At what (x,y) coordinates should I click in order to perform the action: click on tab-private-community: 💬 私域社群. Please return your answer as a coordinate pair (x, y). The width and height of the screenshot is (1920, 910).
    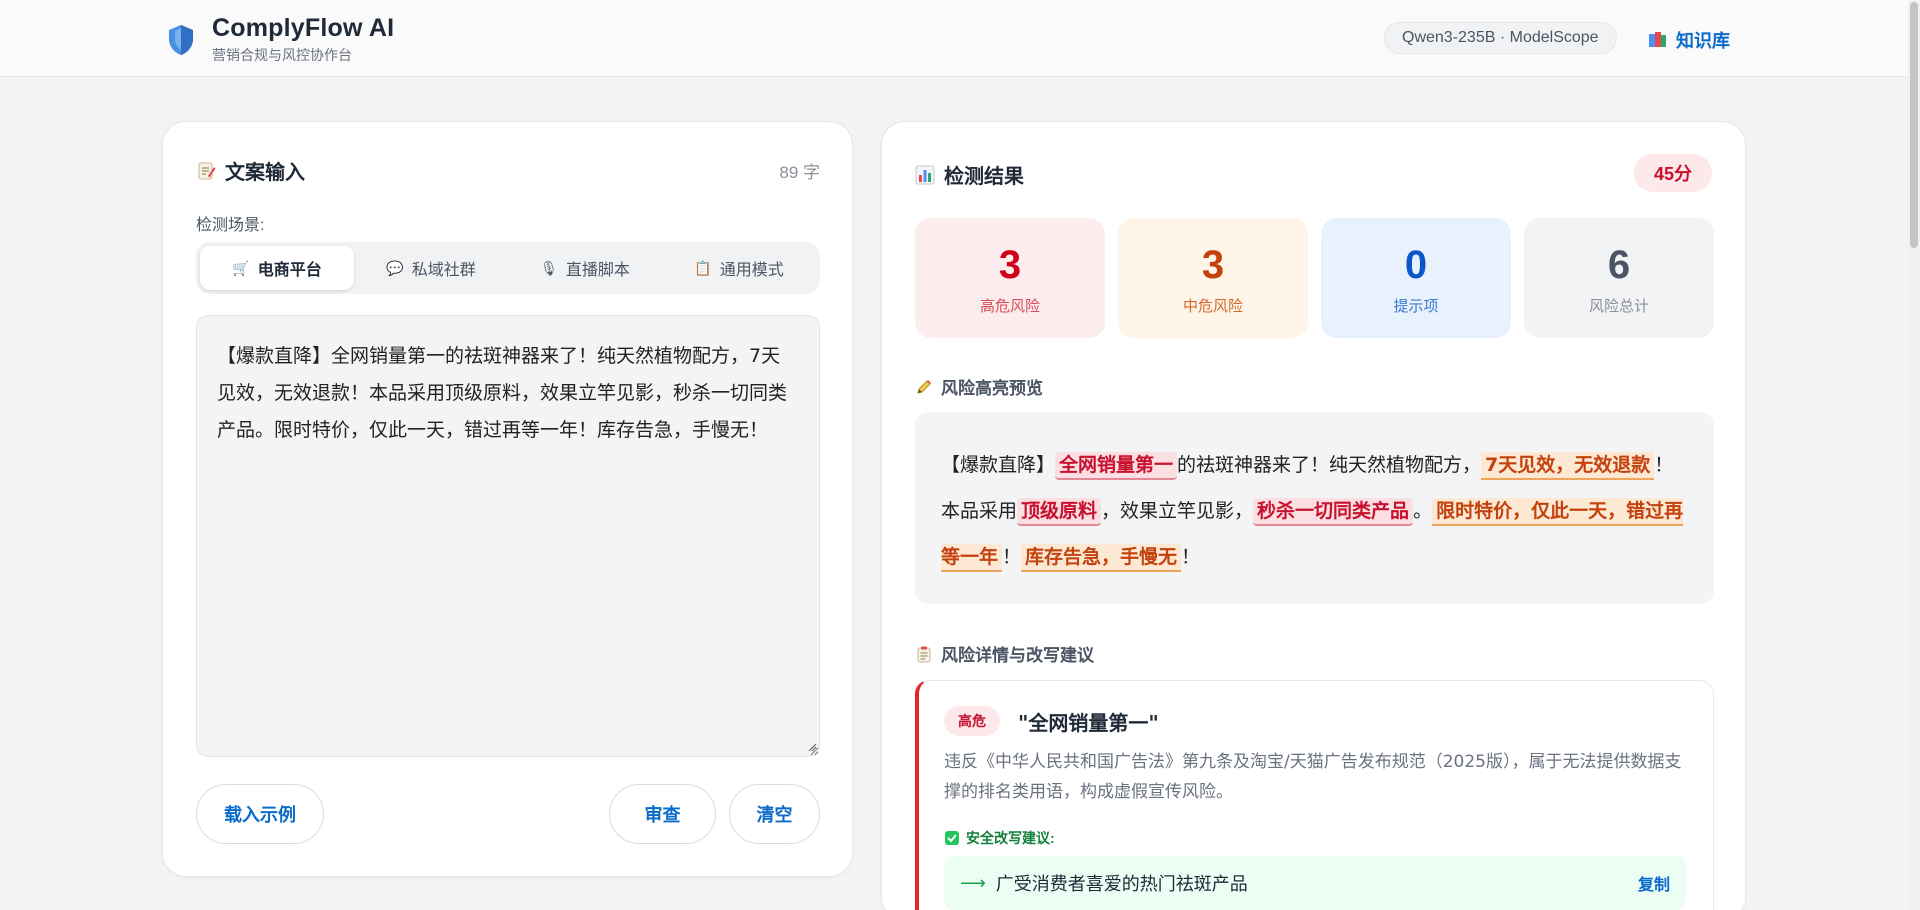
    Looking at the image, I should click on (431, 268).